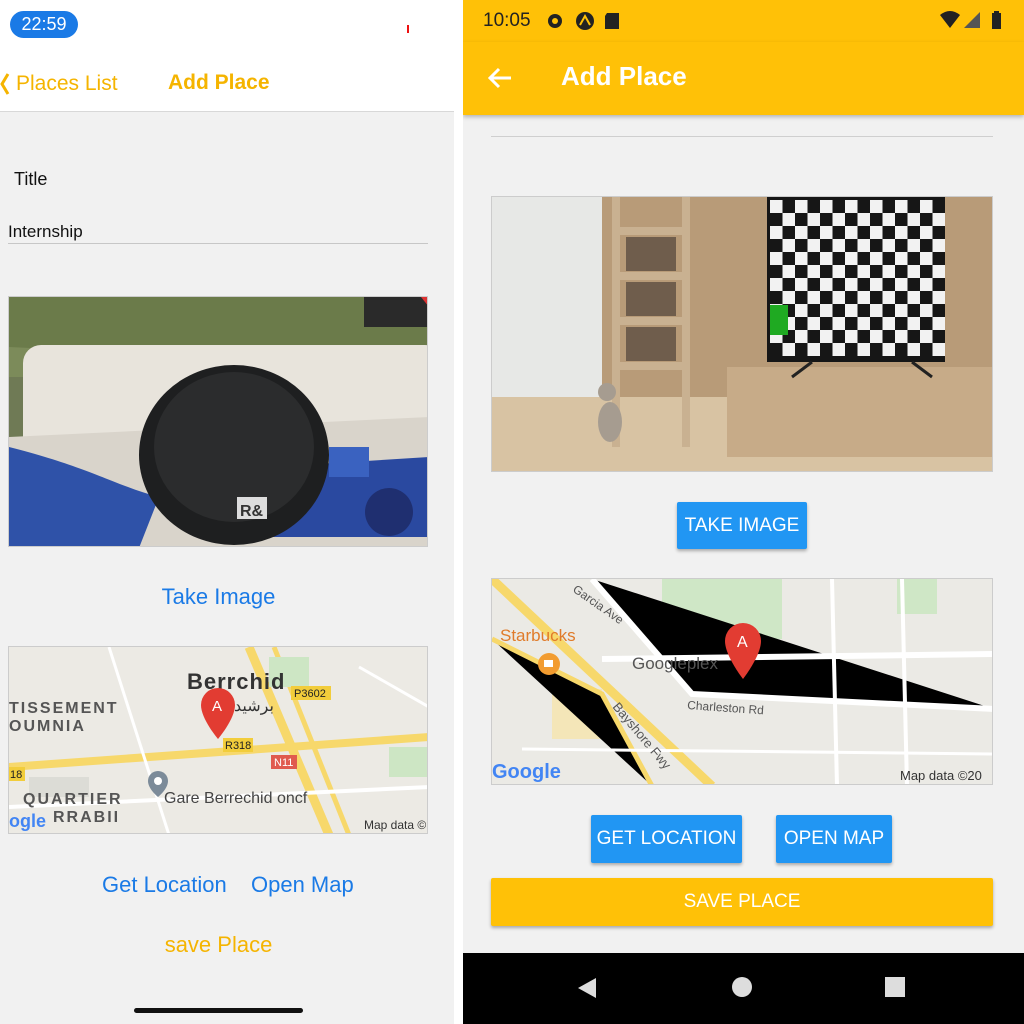 The height and width of the screenshot is (1024, 1024). What do you see at coordinates (500, 78) in the screenshot?
I see `arrow-back-icon` at bounding box center [500, 78].